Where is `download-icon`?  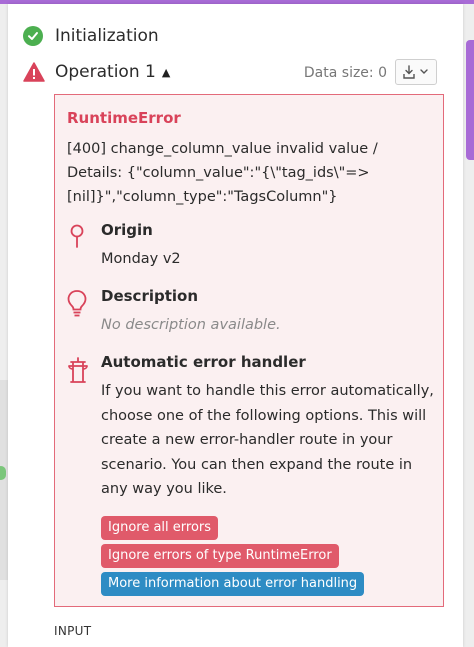
download-icon is located at coordinates (415, 72).